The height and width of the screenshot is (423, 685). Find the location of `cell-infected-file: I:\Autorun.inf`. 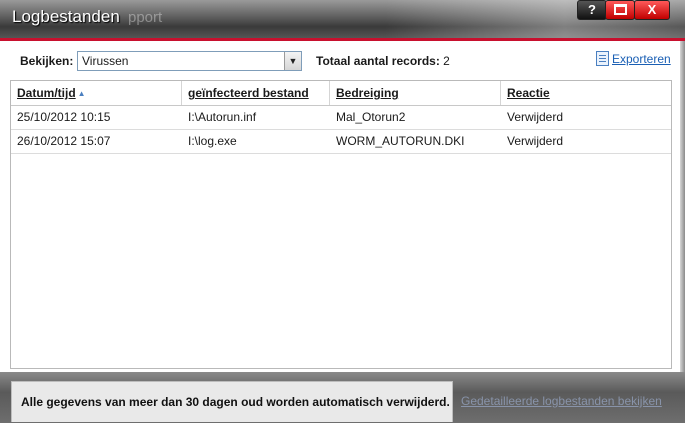

cell-infected-file: I:\Autorun.inf is located at coordinates (222, 117).